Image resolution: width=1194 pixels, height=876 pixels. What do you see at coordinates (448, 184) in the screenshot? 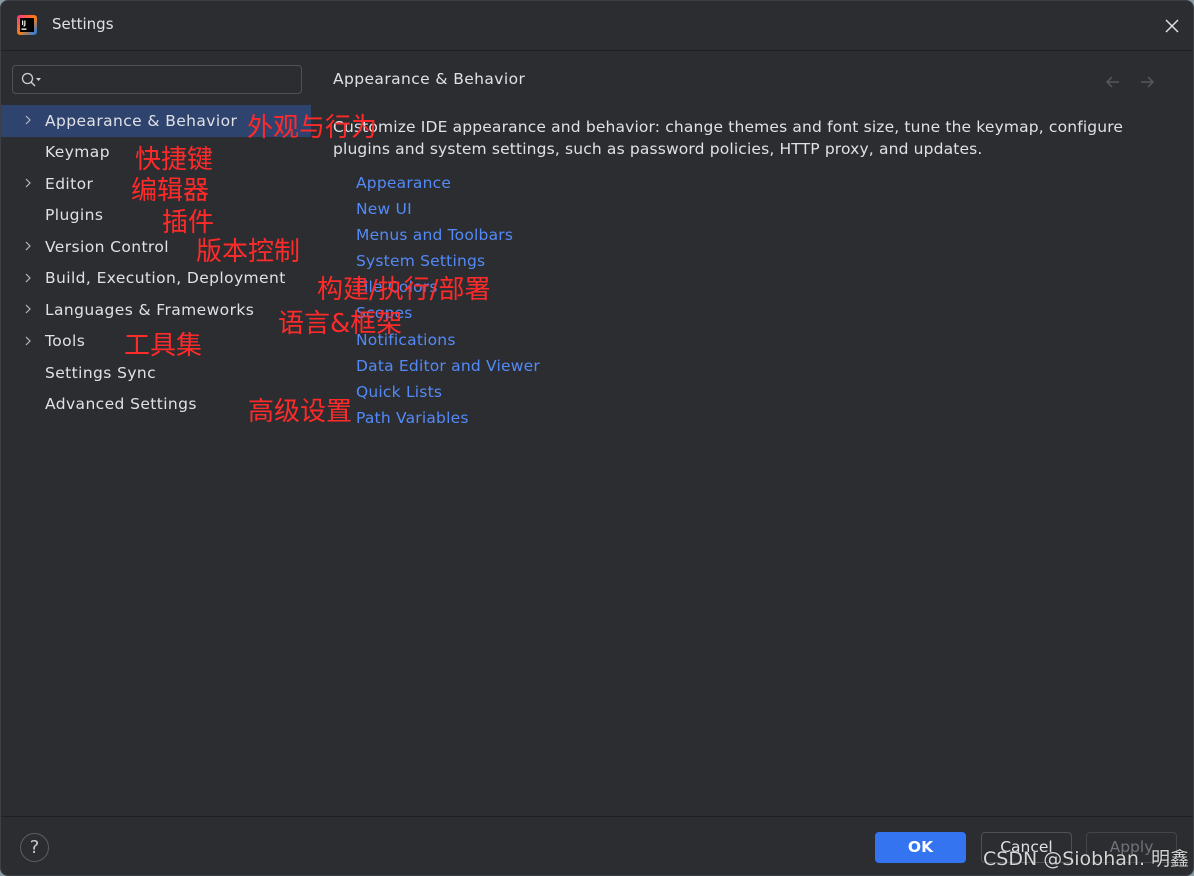
I see `link-appearance: Appearance` at bounding box center [448, 184].